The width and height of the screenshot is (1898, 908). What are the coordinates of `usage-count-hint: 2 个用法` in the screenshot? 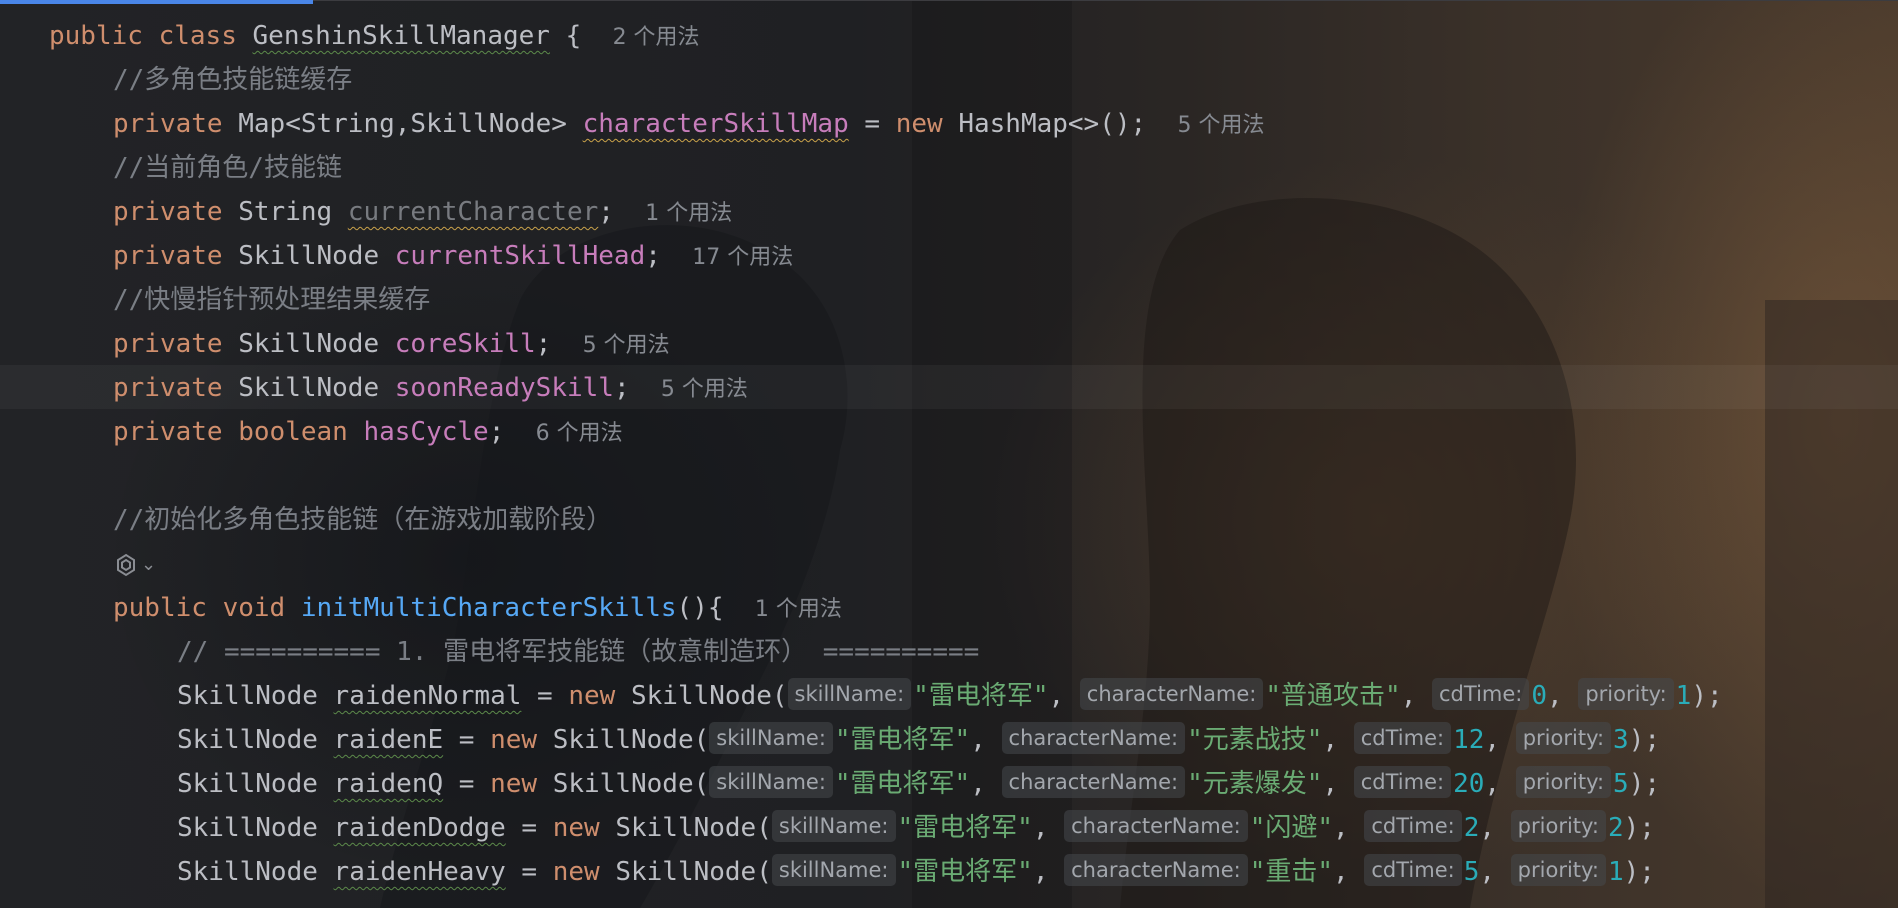 It's located at (656, 37).